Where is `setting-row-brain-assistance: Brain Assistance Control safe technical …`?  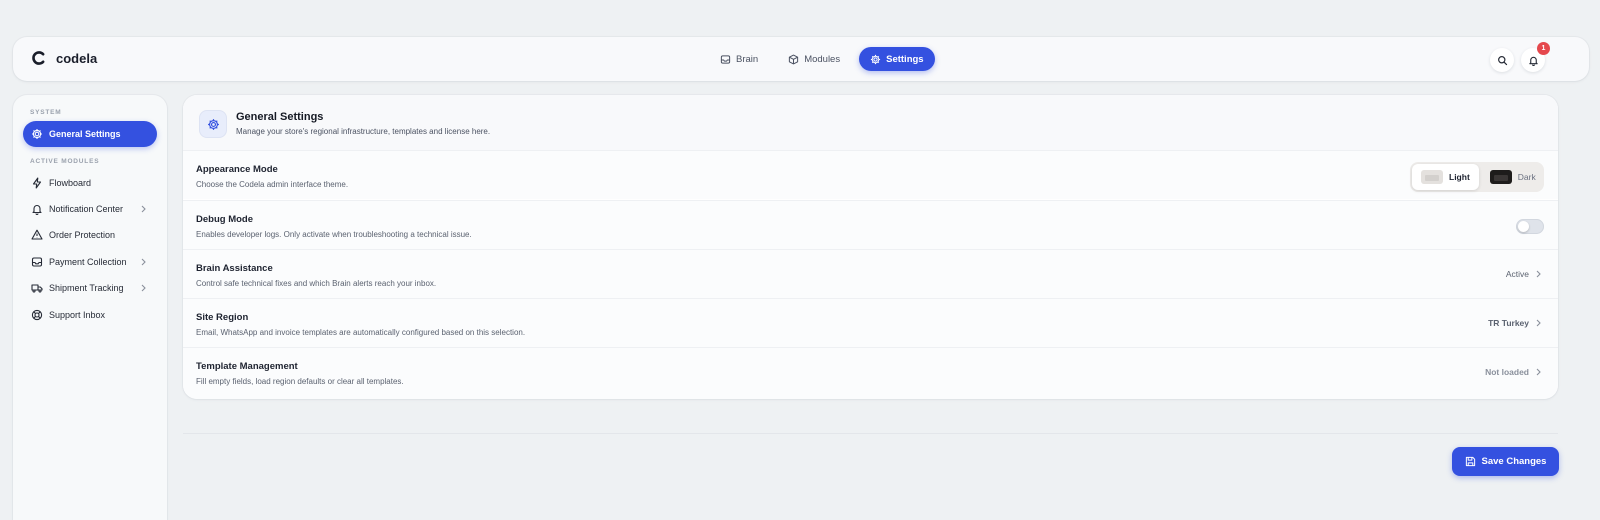 setting-row-brain-assistance: Brain Assistance Control safe technical … is located at coordinates (870, 273).